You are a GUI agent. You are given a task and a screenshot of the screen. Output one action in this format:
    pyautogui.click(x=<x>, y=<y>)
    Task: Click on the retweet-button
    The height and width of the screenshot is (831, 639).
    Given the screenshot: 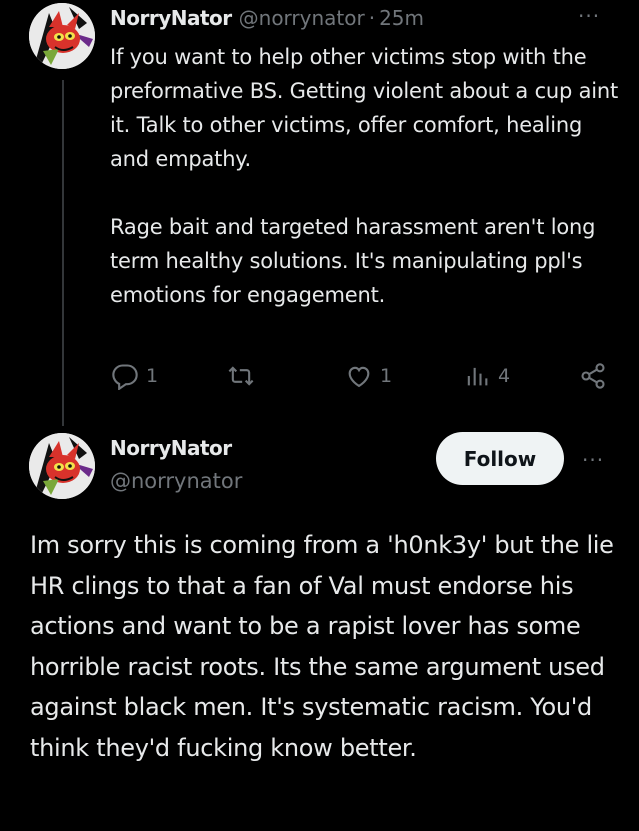 What is the action you would take?
    pyautogui.click(x=244, y=376)
    